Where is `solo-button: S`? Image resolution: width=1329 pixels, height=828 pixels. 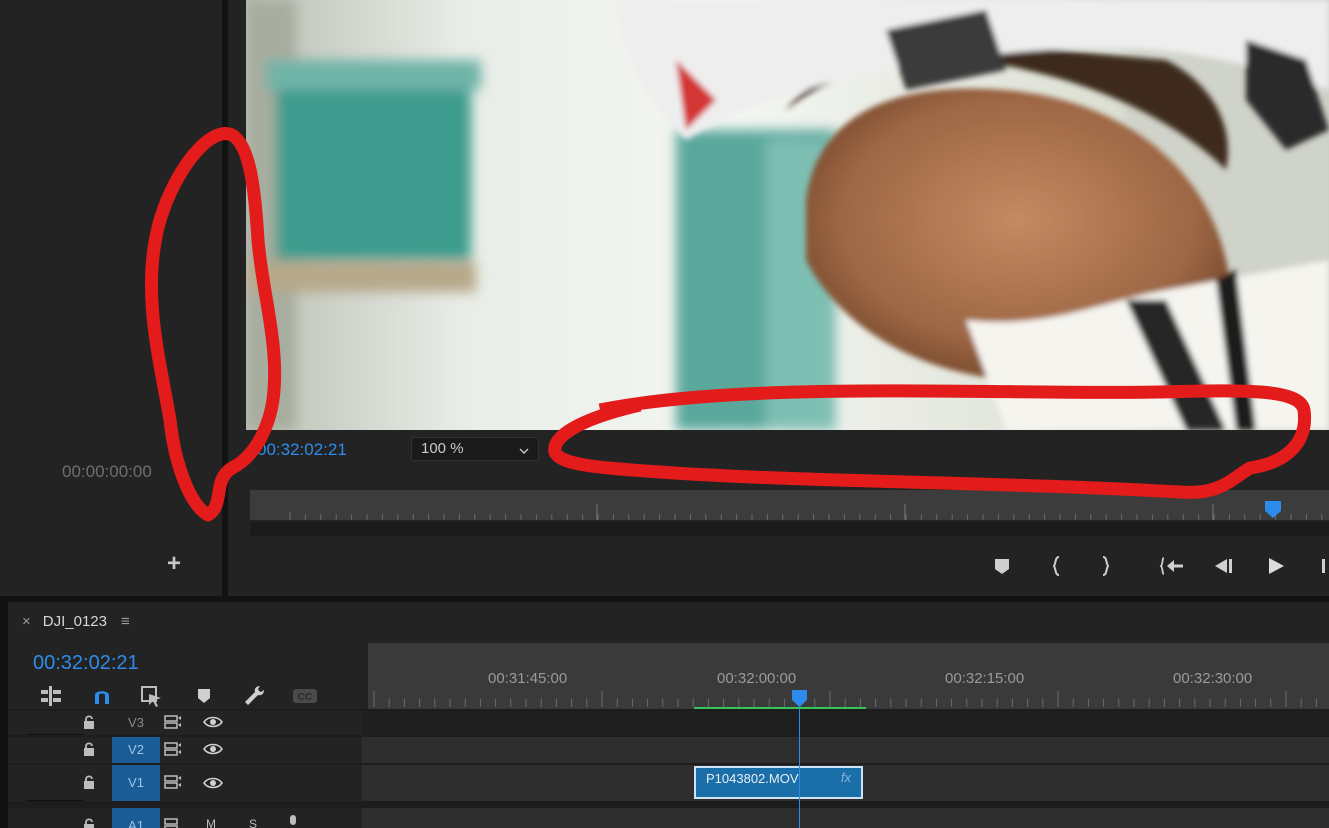
solo-button: S is located at coordinates (253, 822).